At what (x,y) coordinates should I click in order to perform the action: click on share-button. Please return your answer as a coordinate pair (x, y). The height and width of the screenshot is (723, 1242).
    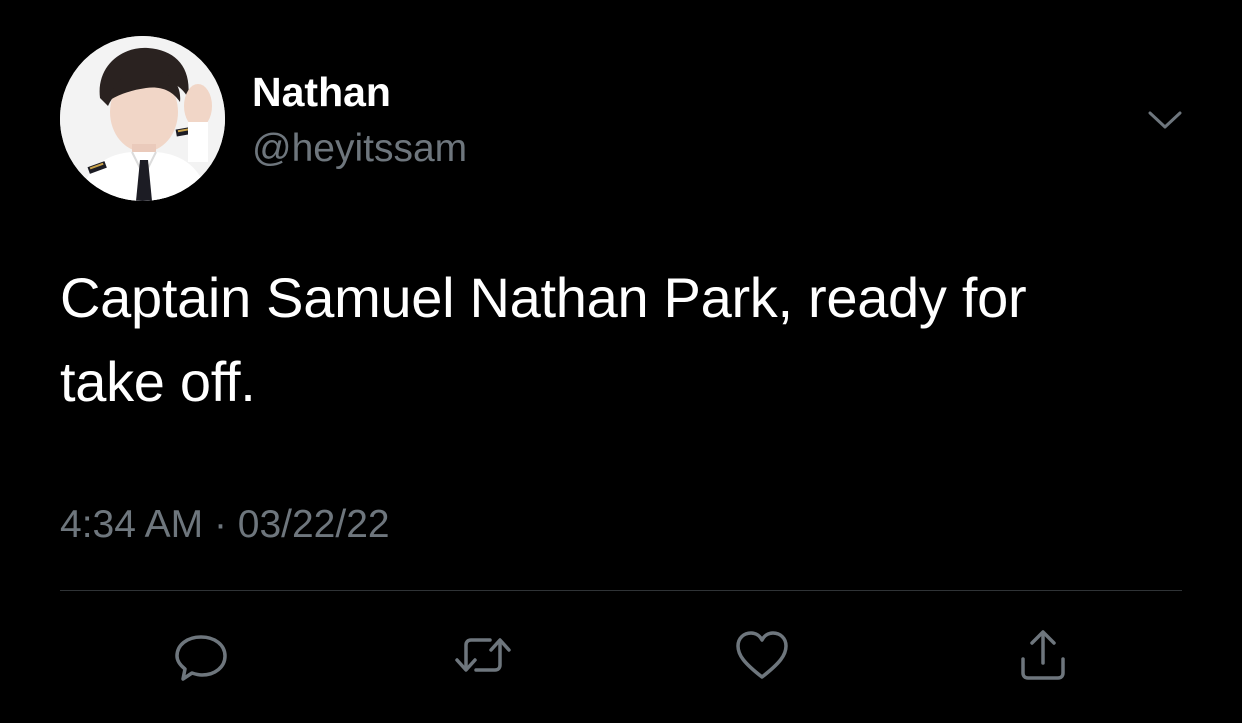
    Looking at the image, I should click on (1043, 655).